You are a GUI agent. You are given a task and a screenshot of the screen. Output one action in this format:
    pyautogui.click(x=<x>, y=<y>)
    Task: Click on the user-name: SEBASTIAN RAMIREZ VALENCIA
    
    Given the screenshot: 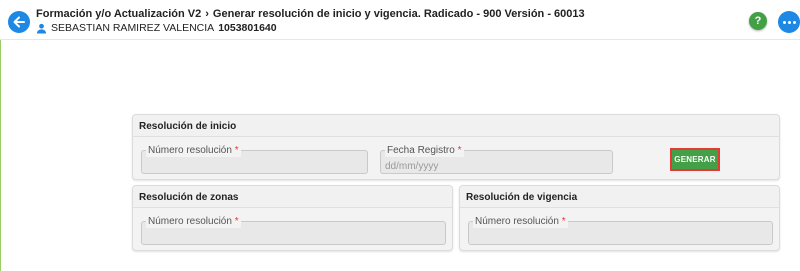 What is the action you would take?
    pyautogui.click(x=133, y=28)
    